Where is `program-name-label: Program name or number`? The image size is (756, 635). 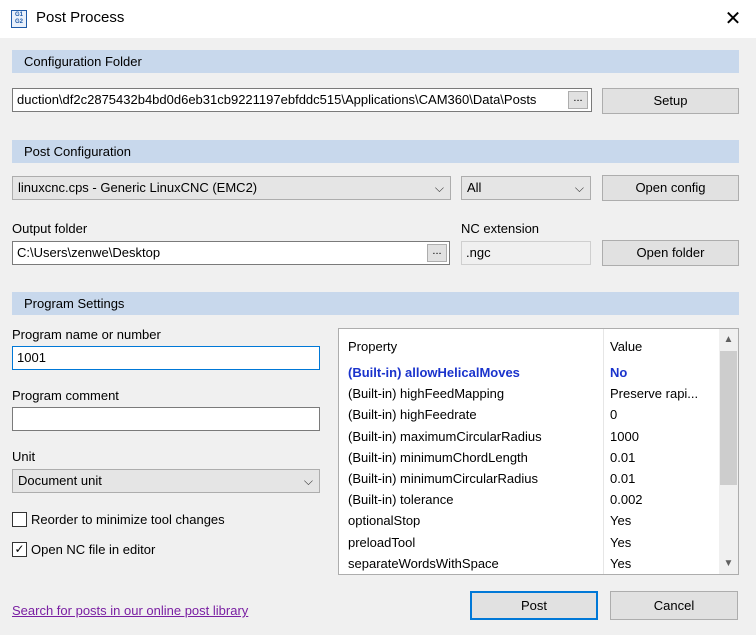
program-name-label: Program name or number is located at coordinates (86, 334).